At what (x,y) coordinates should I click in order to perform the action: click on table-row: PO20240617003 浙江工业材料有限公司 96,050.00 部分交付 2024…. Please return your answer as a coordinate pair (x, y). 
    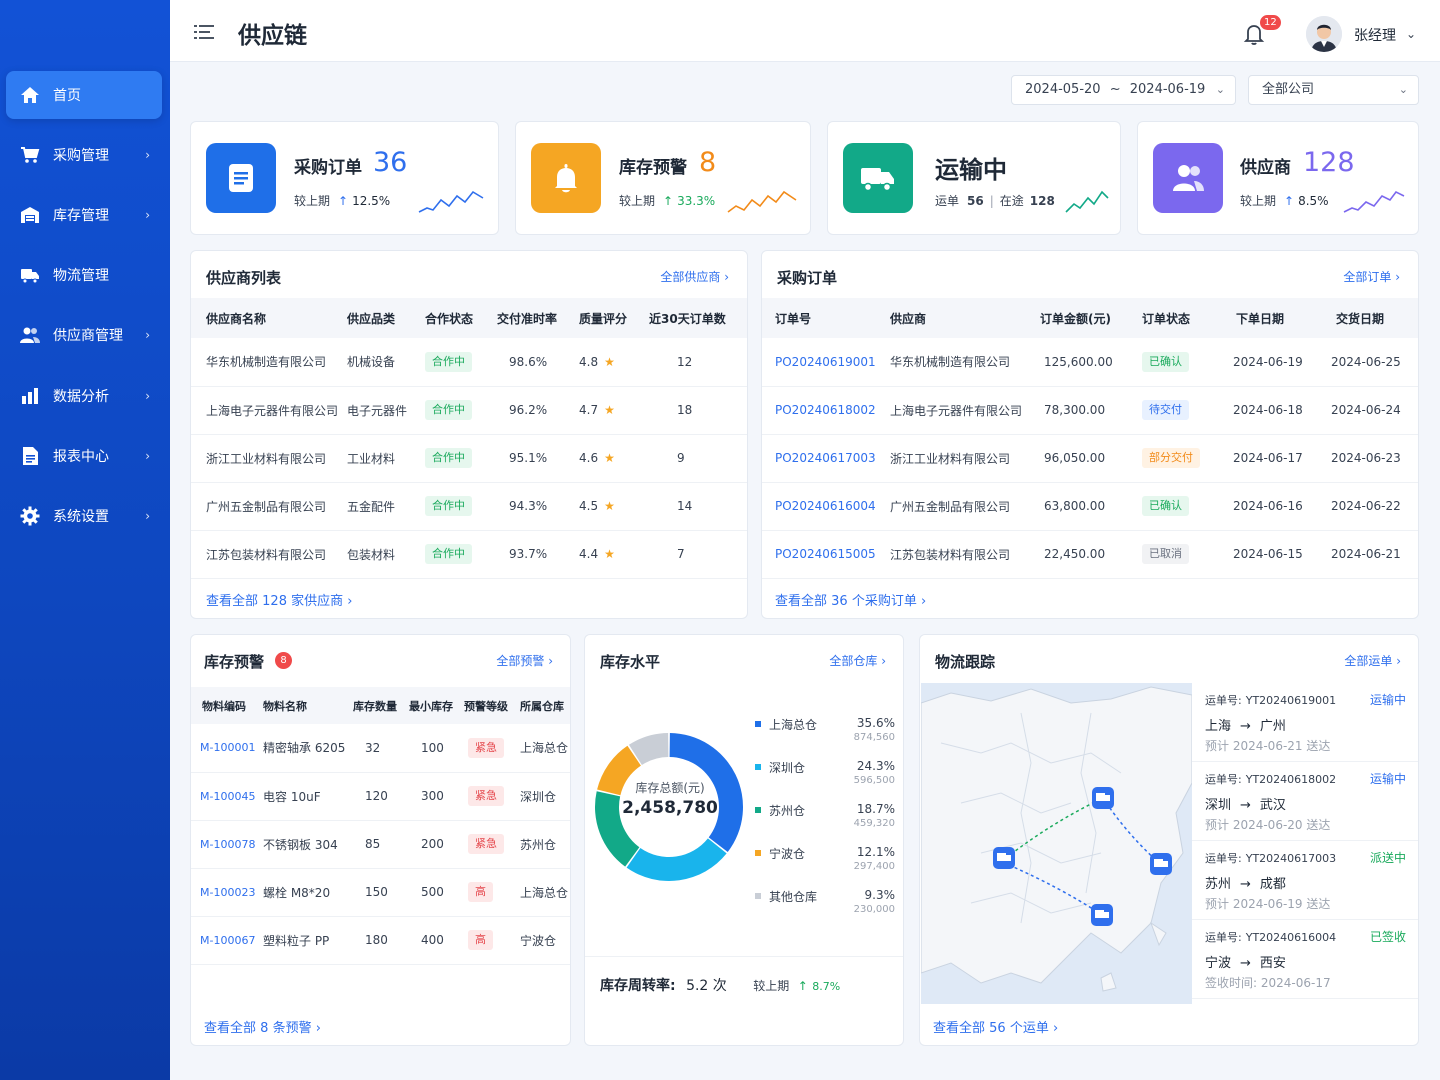
    Looking at the image, I should click on (1090, 458).